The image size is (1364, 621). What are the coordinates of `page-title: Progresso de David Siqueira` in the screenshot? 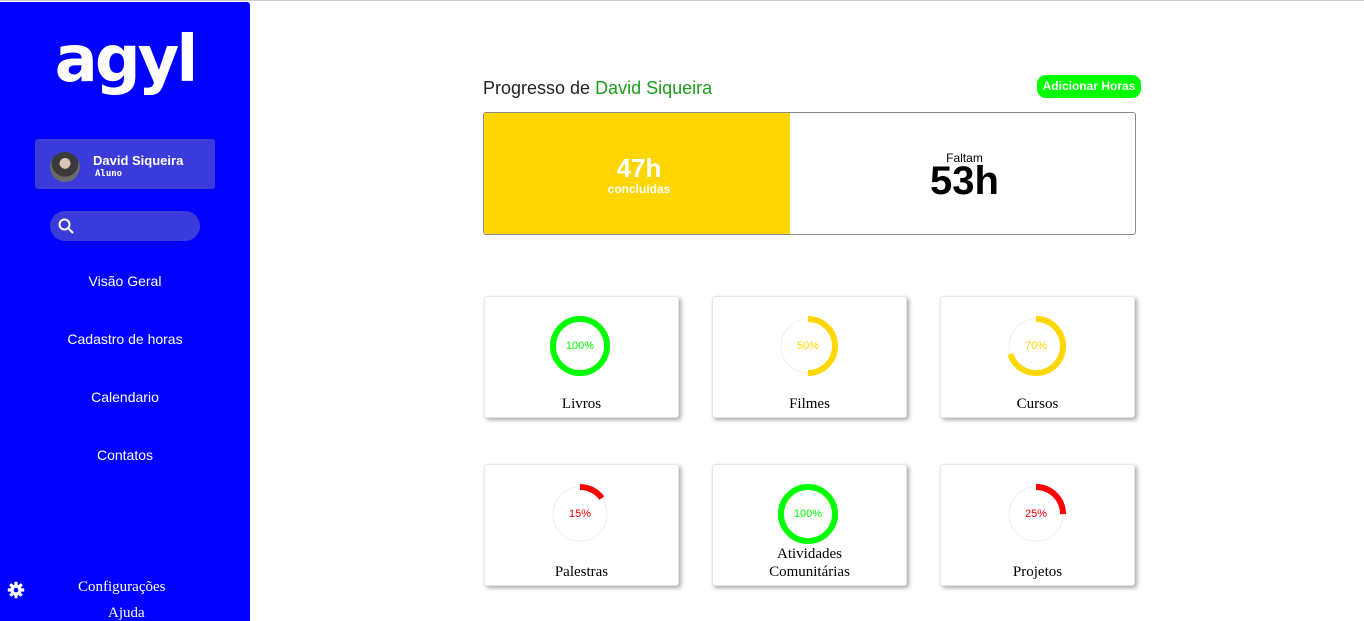 It's located at (597, 88).